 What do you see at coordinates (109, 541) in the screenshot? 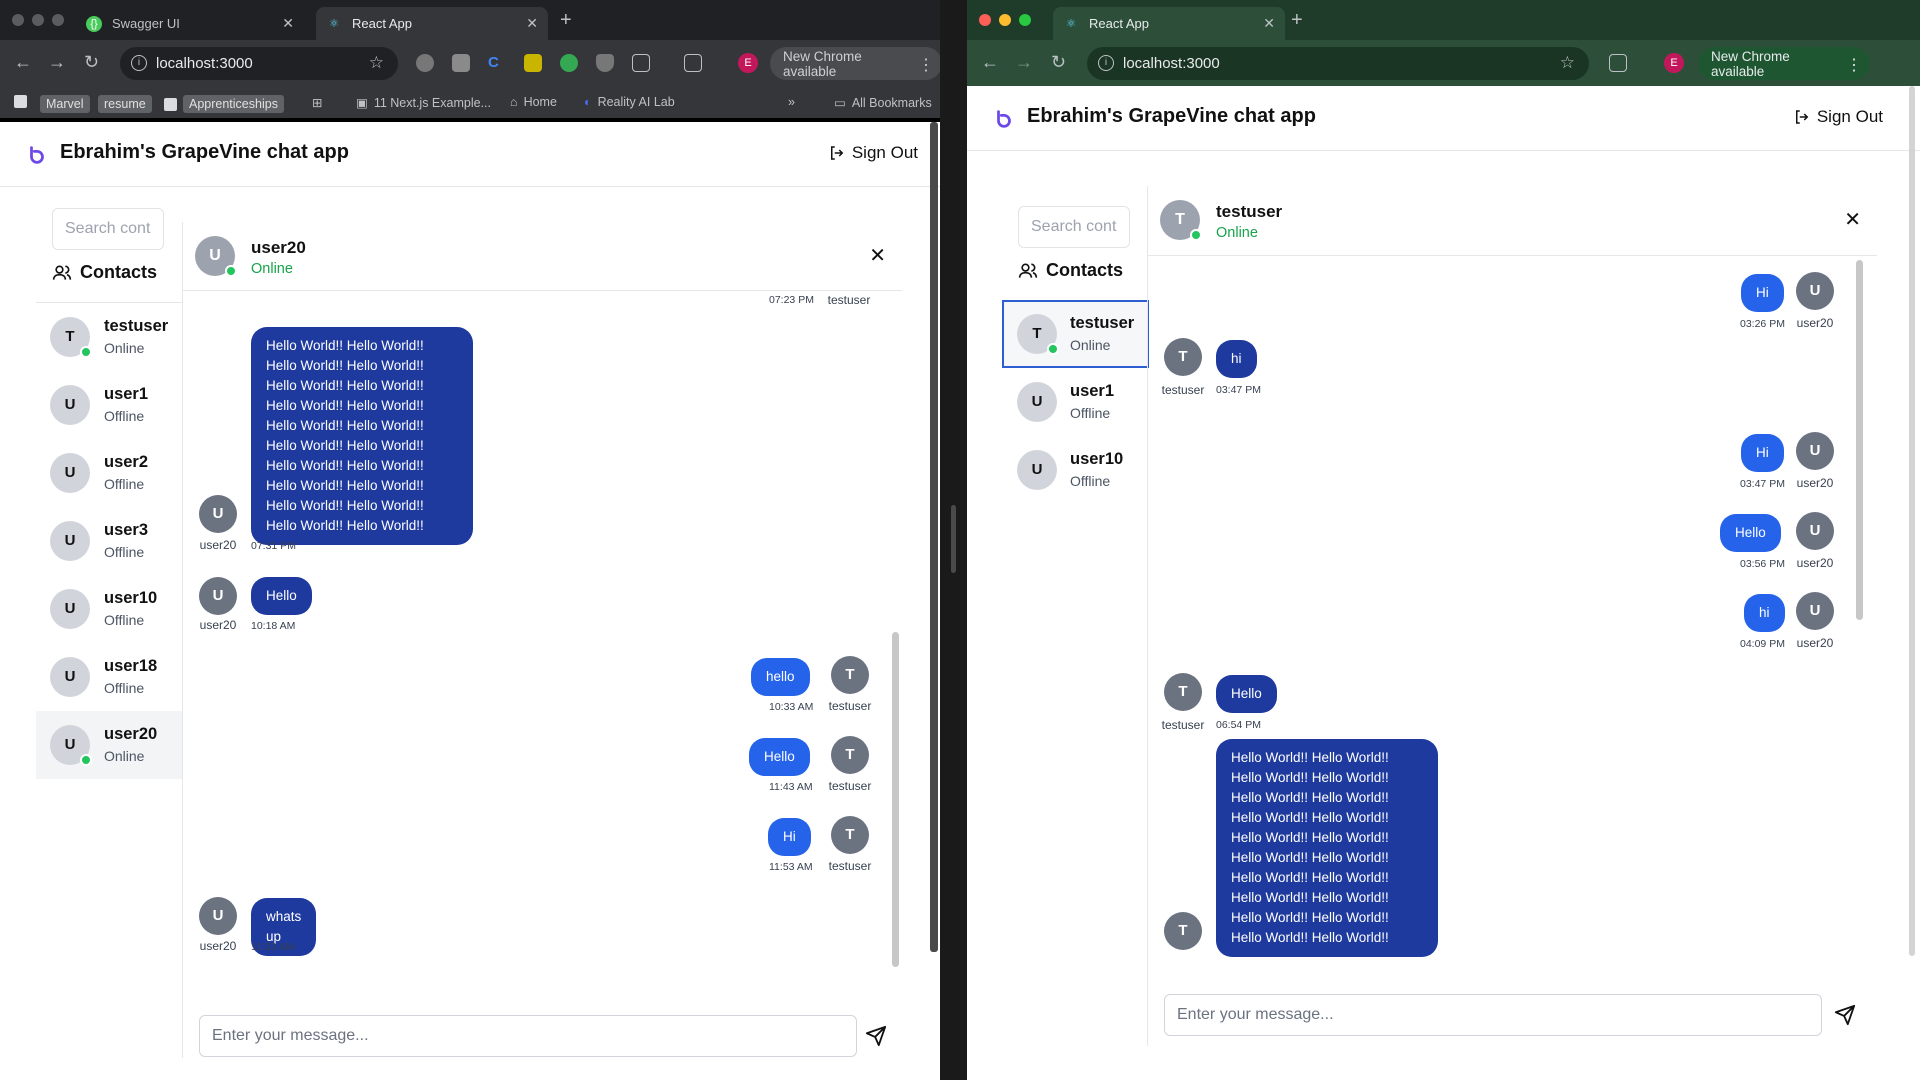
I see `contact-item-user3: U user3 Offline` at bounding box center [109, 541].